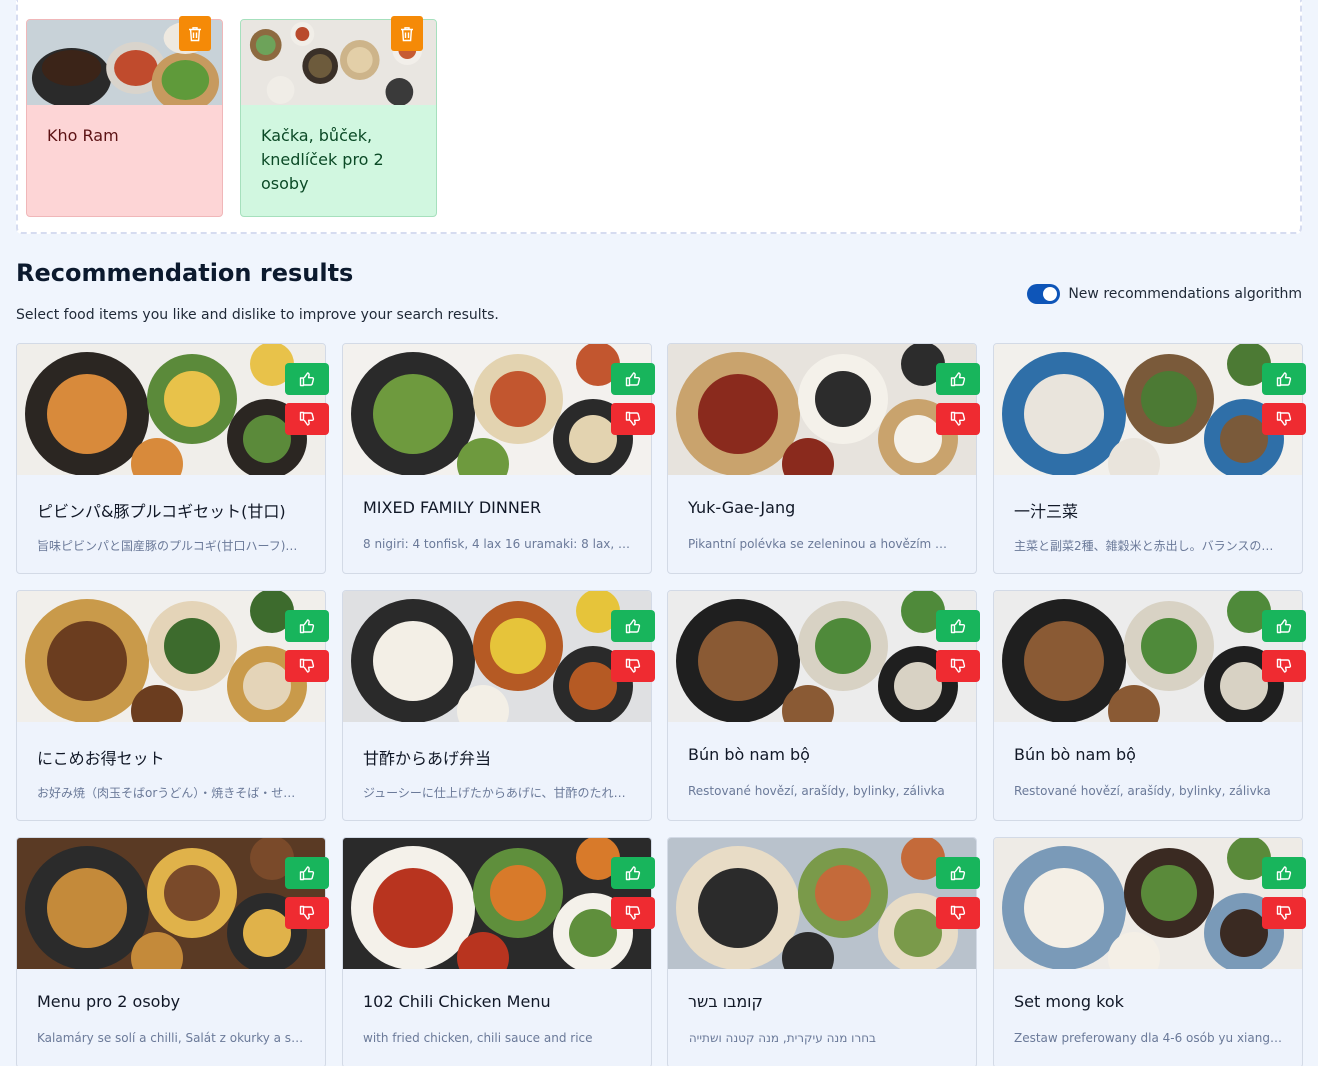 The height and width of the screenshot is (1066, 1318). What do you see at coordinates (749, 754) in the screenshot?
I see `food-name: Bún bò nam bộ` at bounding box center [749, 754].